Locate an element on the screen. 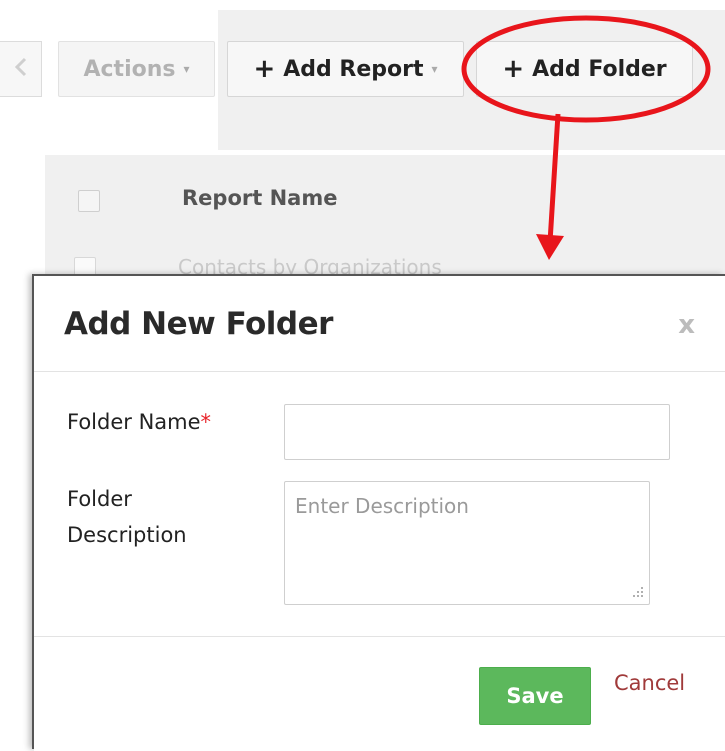 The width and height of the screenshot is (725, 751). report-name-column-header: Report Name is located at coordinates (259, 198).